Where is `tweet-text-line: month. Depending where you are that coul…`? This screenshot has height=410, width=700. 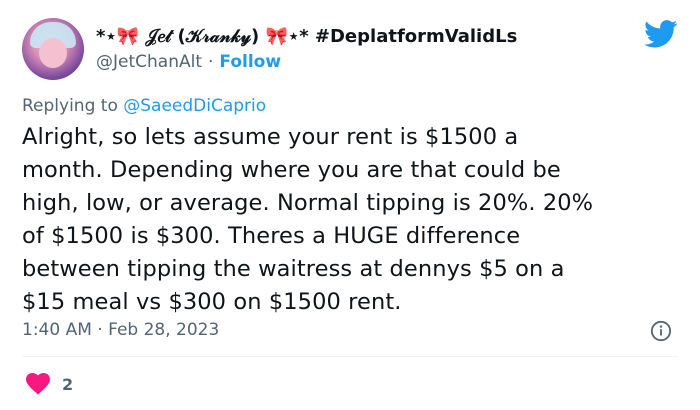 tweet-text-line: month. Depending where you are that coul… is located at coordinates (291, 170).